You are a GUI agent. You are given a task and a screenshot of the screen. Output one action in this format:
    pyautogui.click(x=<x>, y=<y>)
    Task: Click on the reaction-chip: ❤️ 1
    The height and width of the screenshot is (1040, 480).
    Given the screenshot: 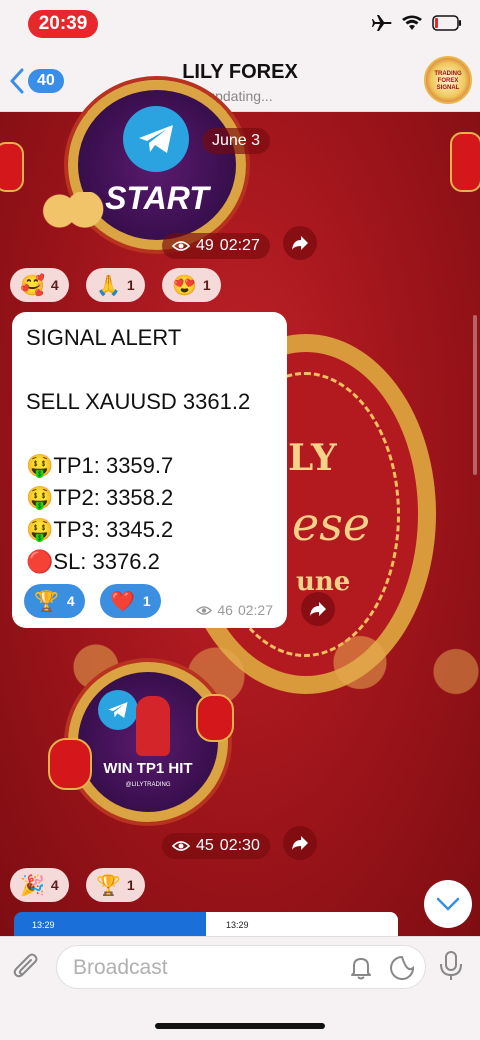 What is the action you would take?
    pyautogui.click(x=130, y=601)
    